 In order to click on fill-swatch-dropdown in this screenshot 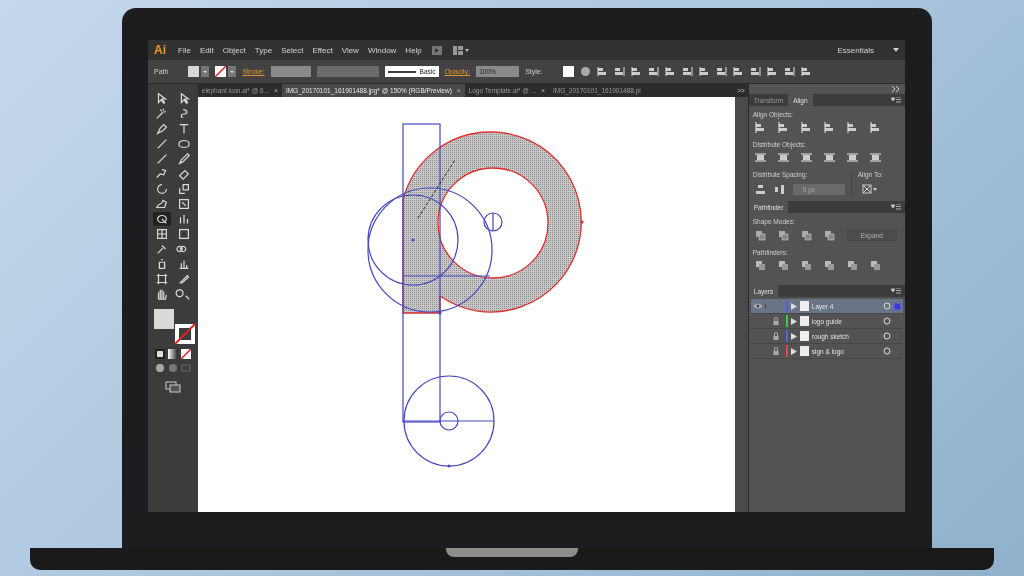, I will do `click(199, 71)`.